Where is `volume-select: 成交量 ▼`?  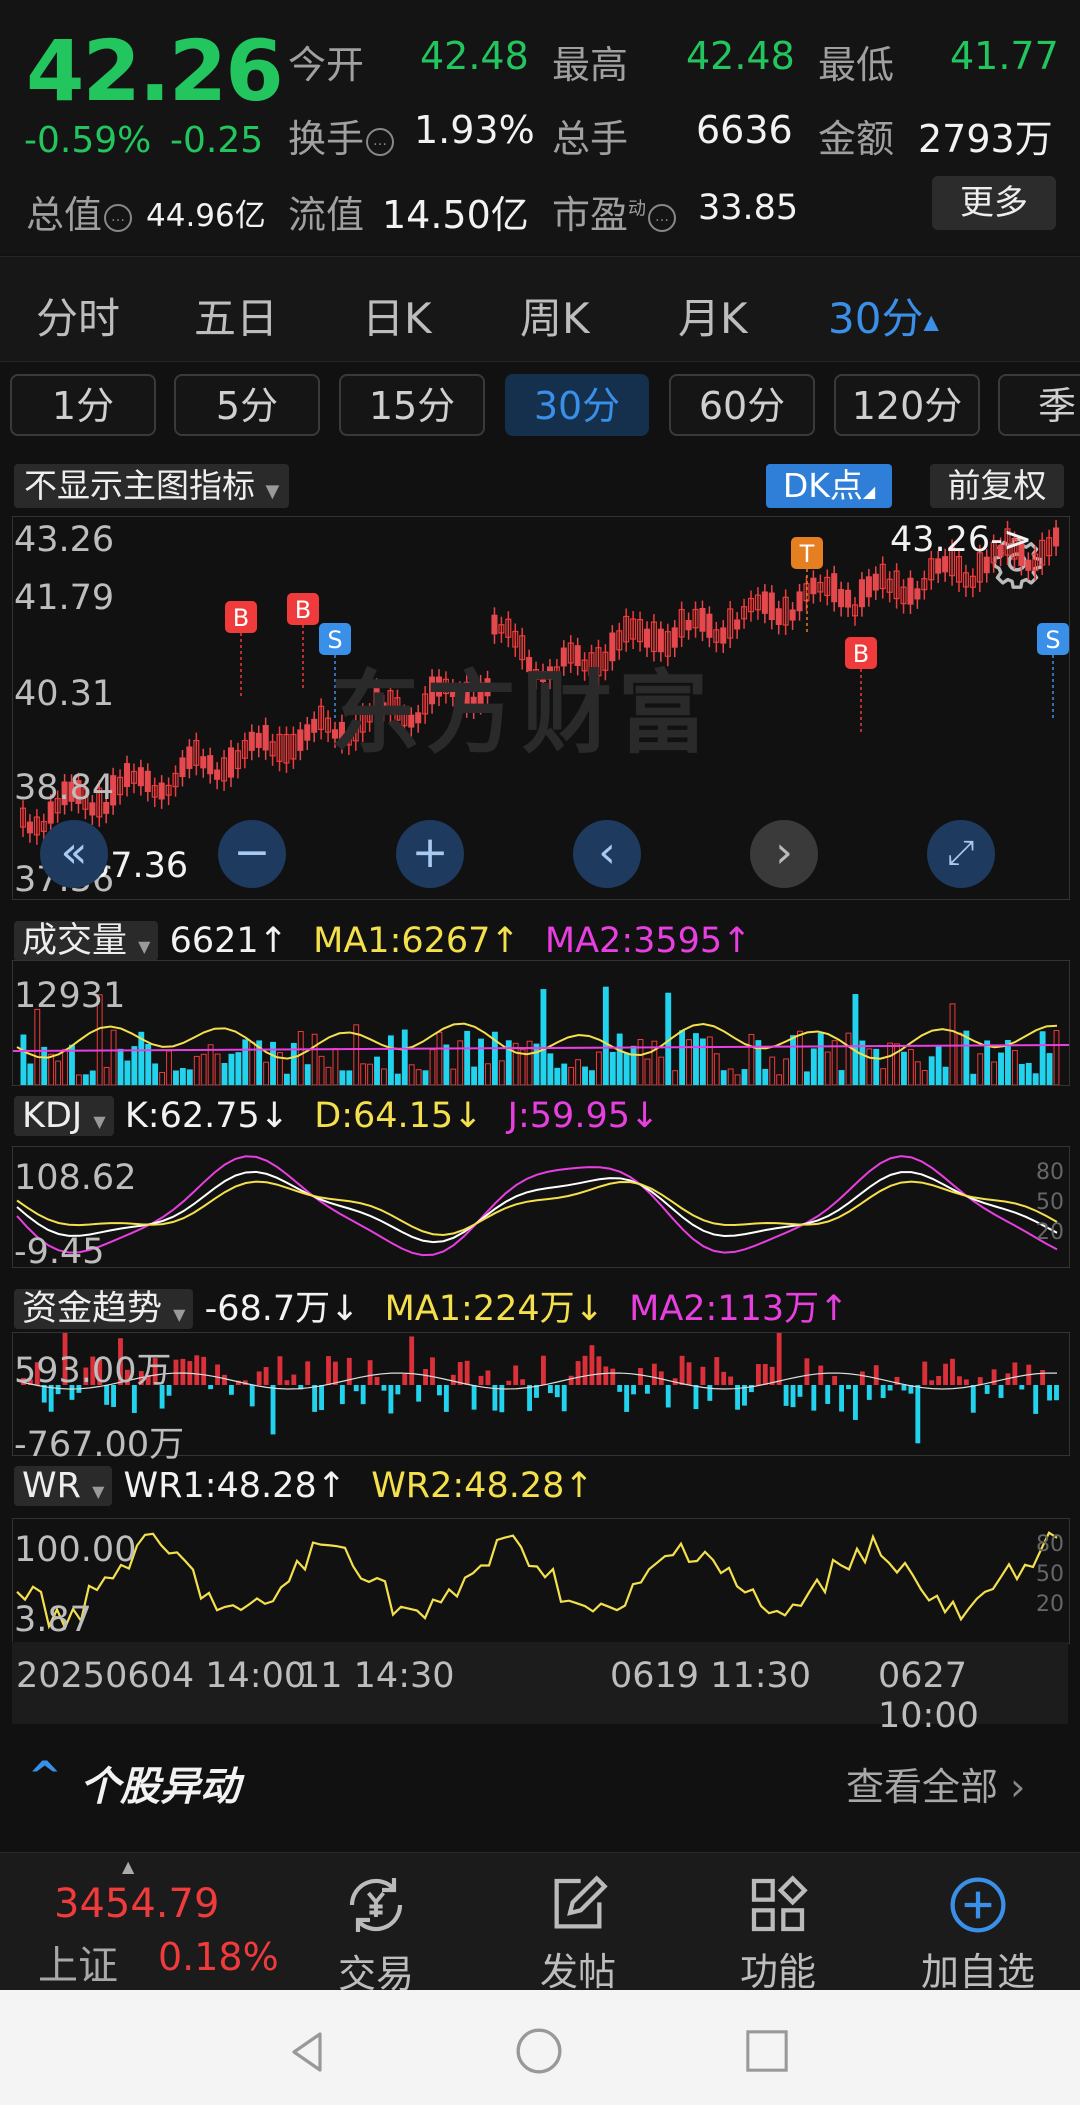
volume-select: 成交量 ▼ is located at coordinates (86, 941).